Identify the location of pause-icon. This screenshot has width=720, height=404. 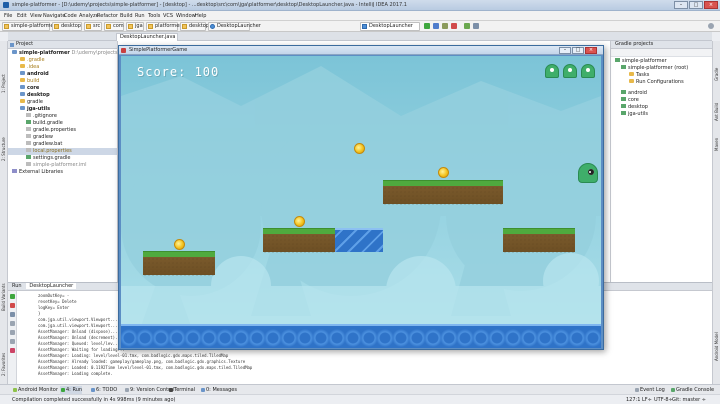
(12, 314).